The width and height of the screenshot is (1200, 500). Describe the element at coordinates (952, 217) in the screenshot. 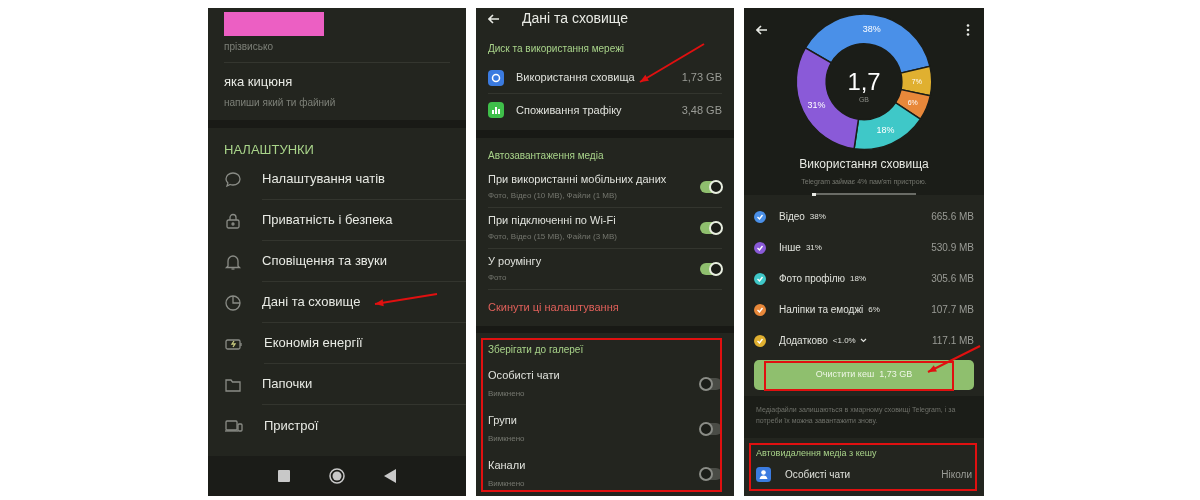

I see `item-size: 665.6 MB` at that location.